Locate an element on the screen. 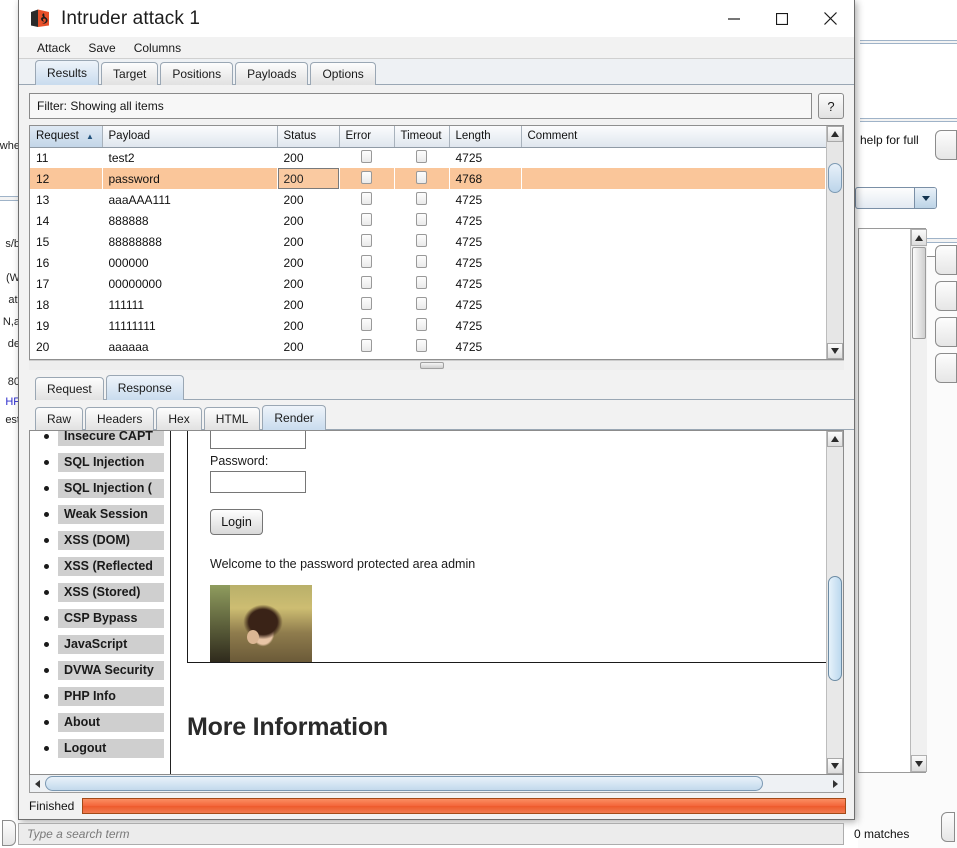  maximize-button is located at coordinates (782, 18).